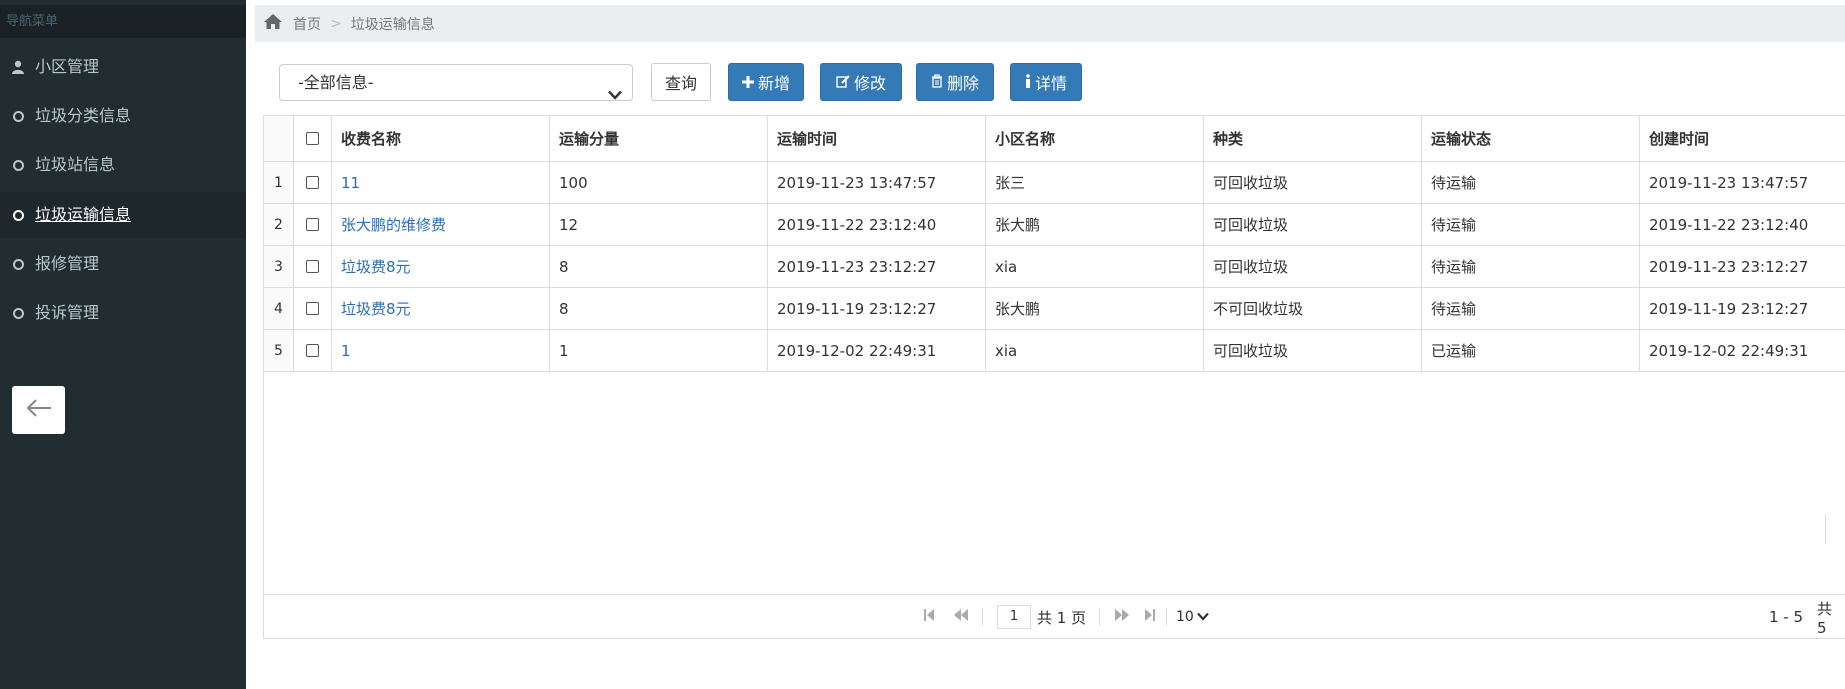 This screenshot has height=689, width=1845. I want to click on sidebar-item-community: 小区管理, so click(123, 67).